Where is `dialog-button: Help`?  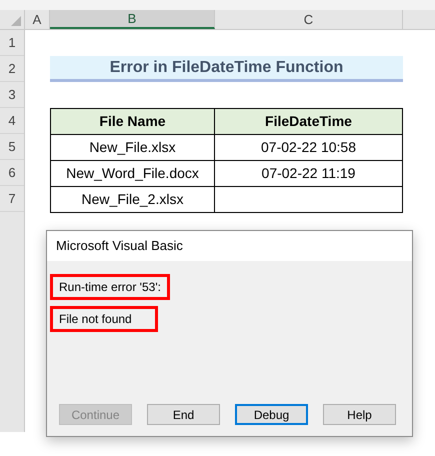 dialog-button: Help is located at coordinates (359, 414).